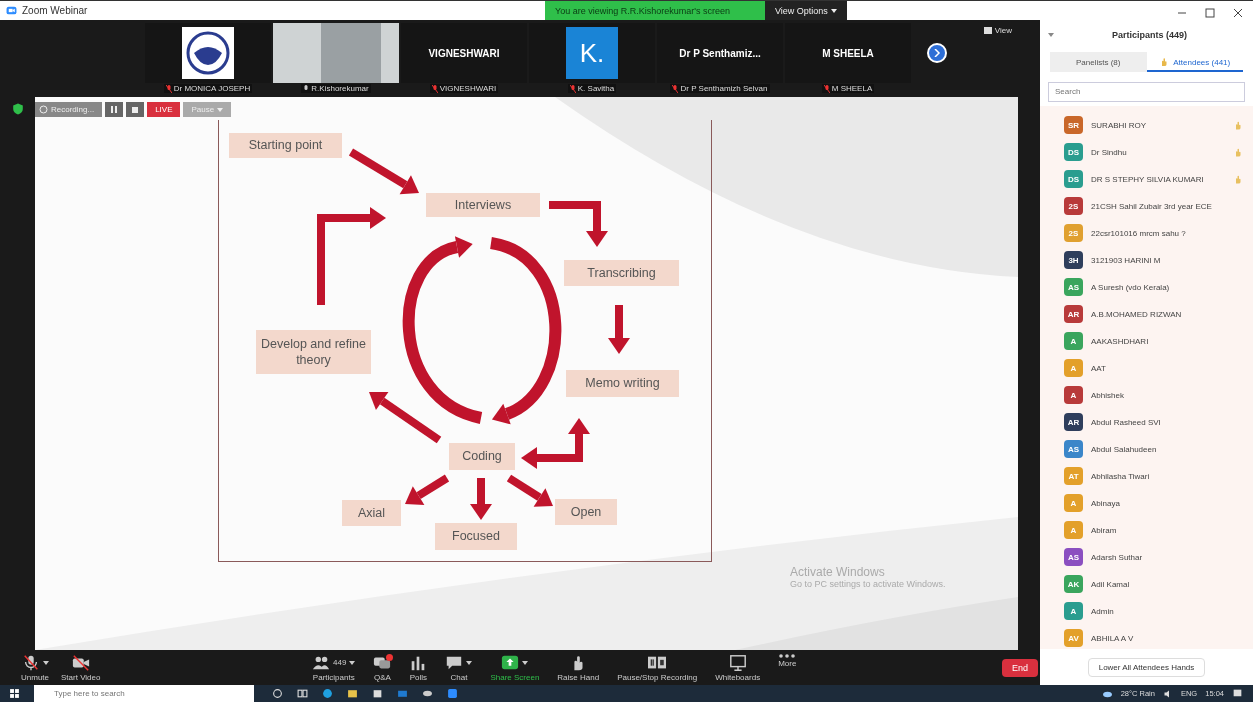 This screenshot has height=702, width=1253. I want to click on pause-button, so click(114, 109).